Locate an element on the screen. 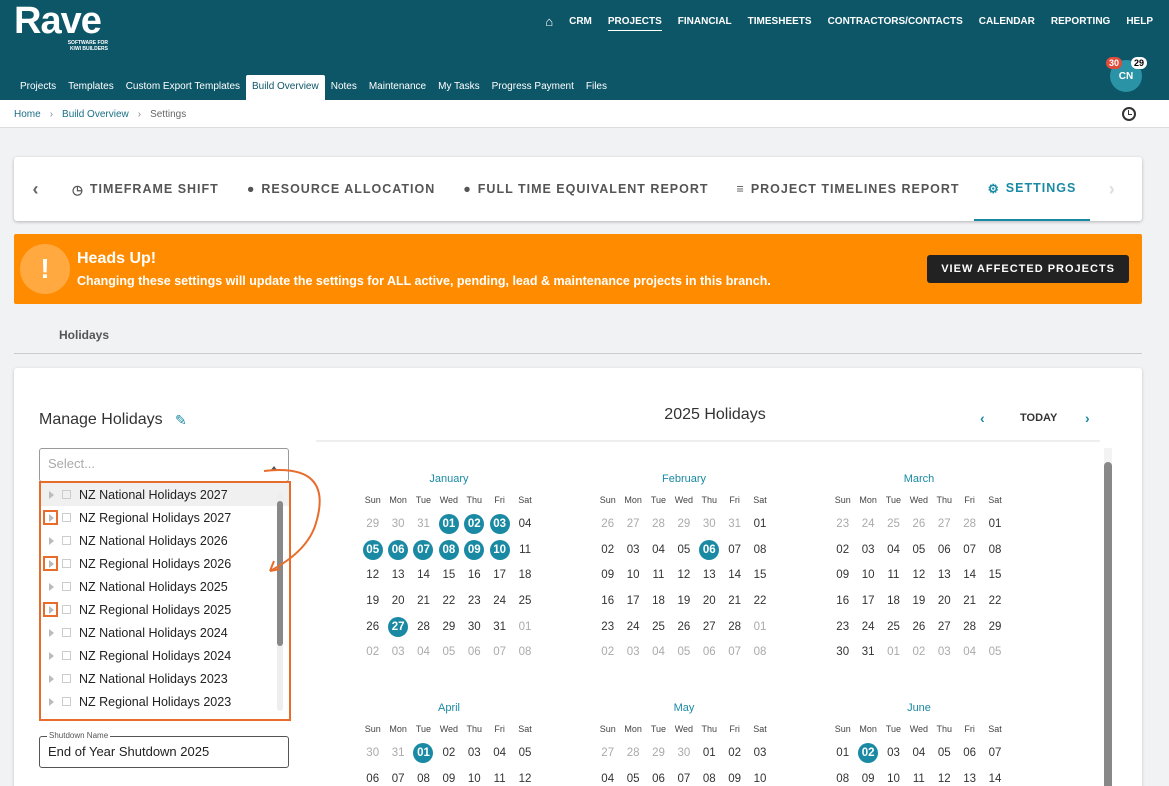 This screenshot has width=1169, height=786. chevron-left-icon: ‹ is located at coordinates (36, 189).